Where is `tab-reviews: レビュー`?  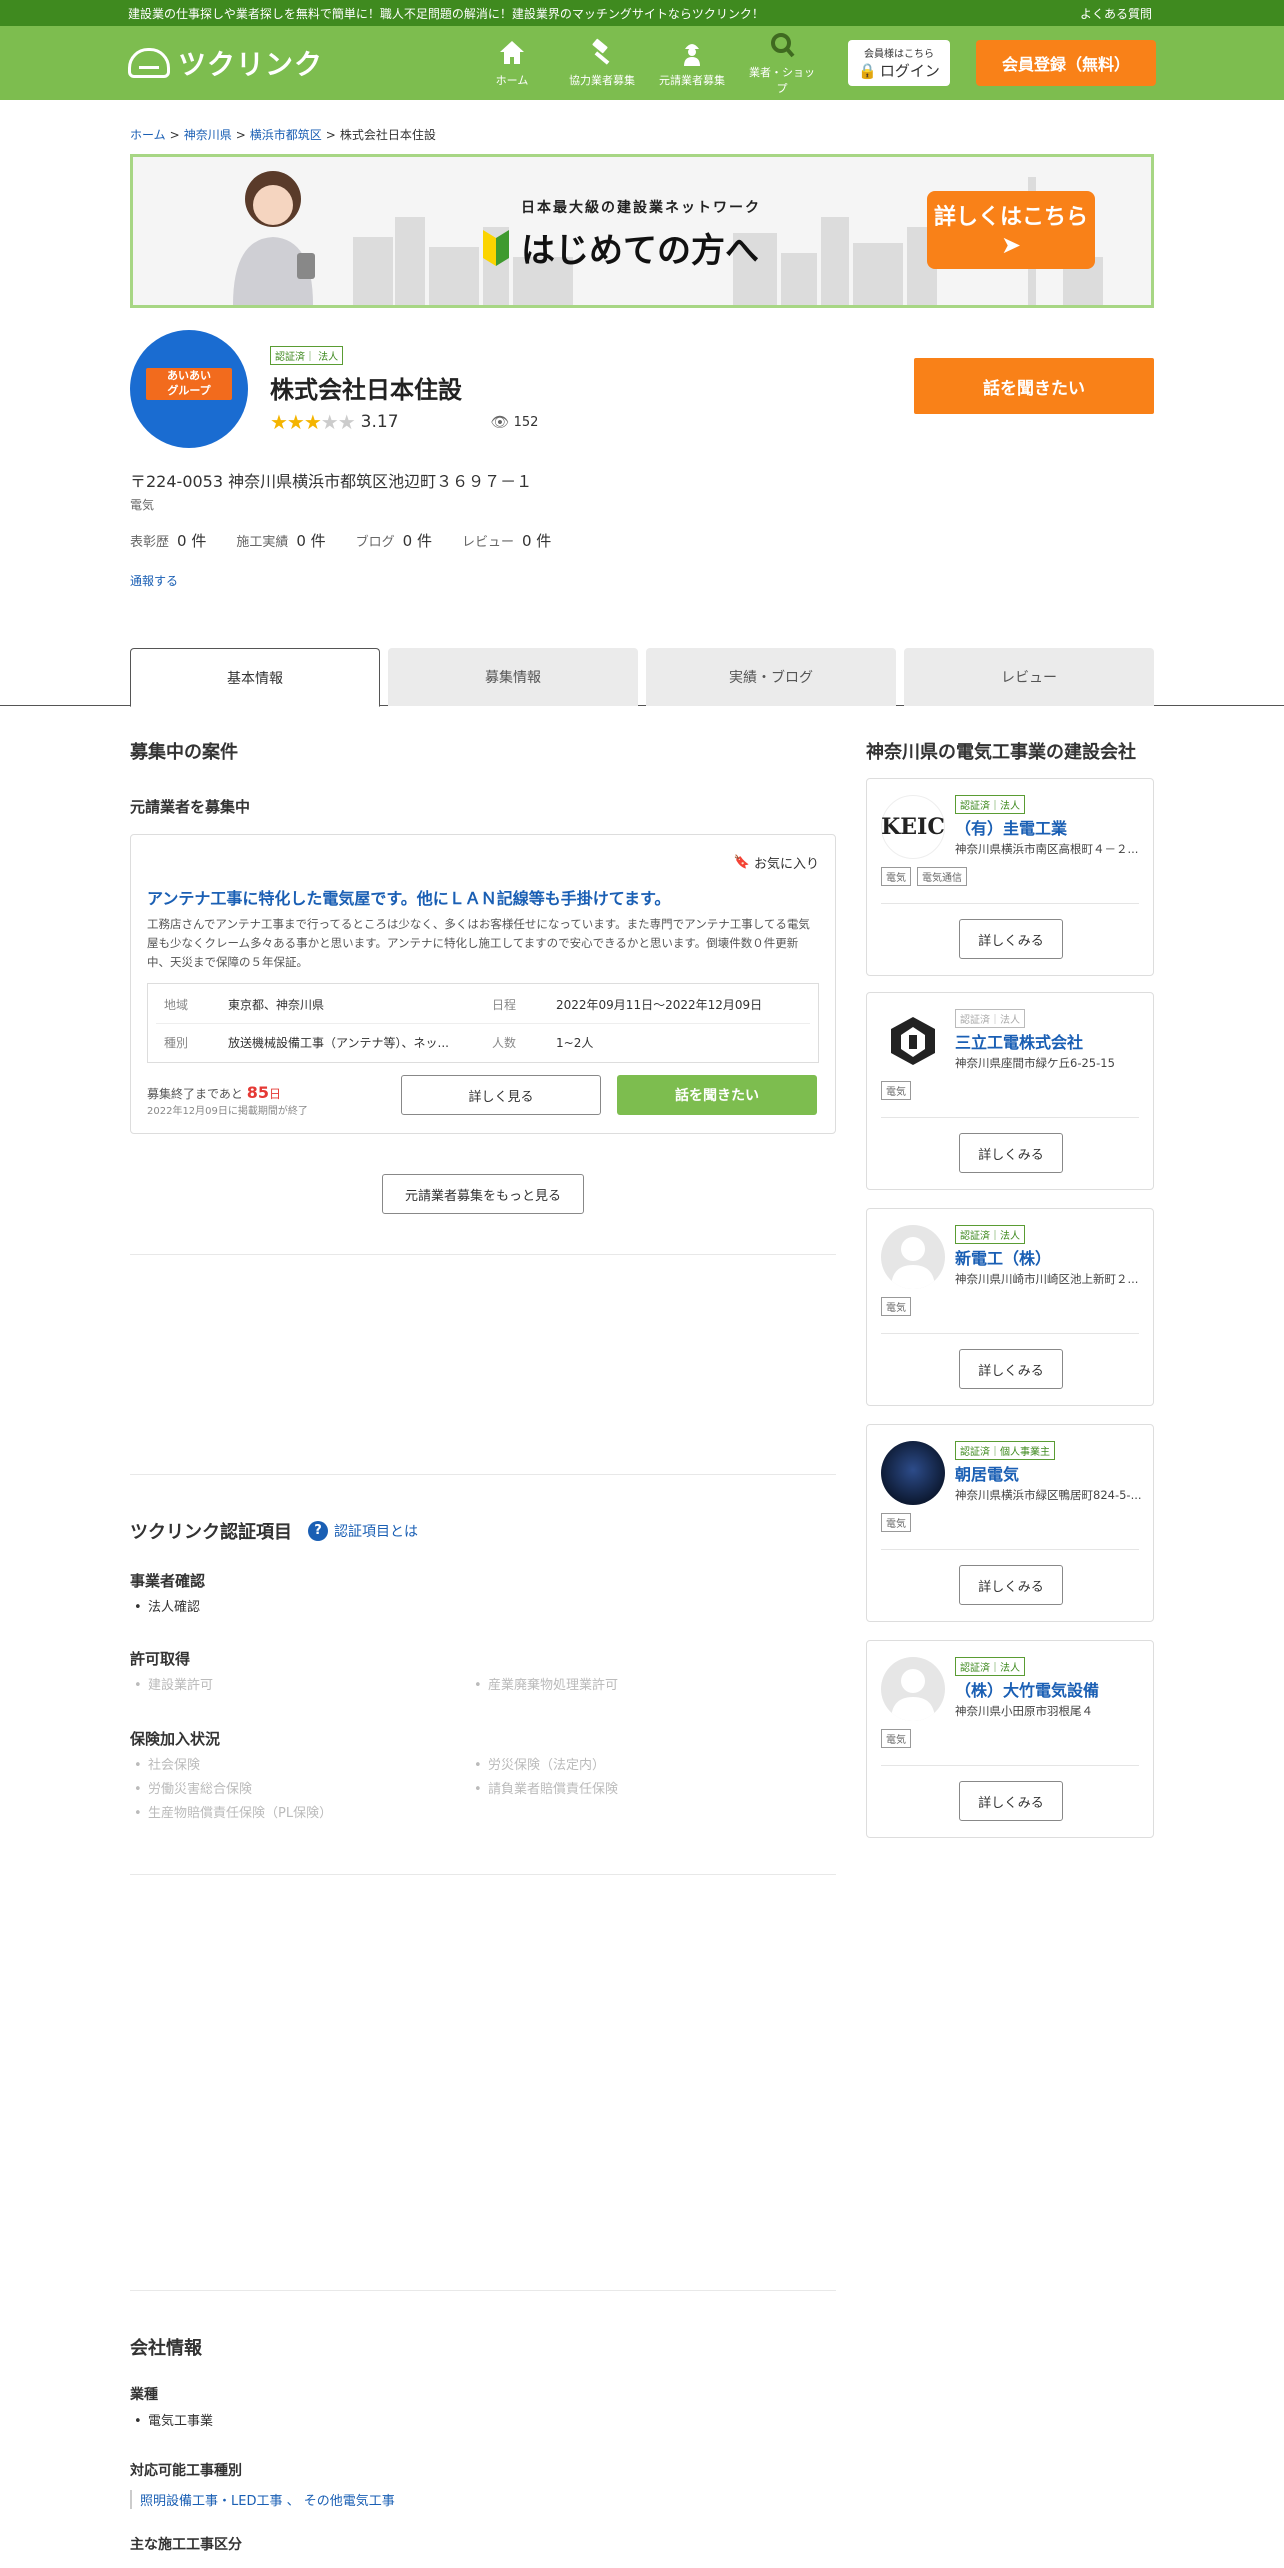 tab-reviews: レビュー is located at coordinates (1029, 677).